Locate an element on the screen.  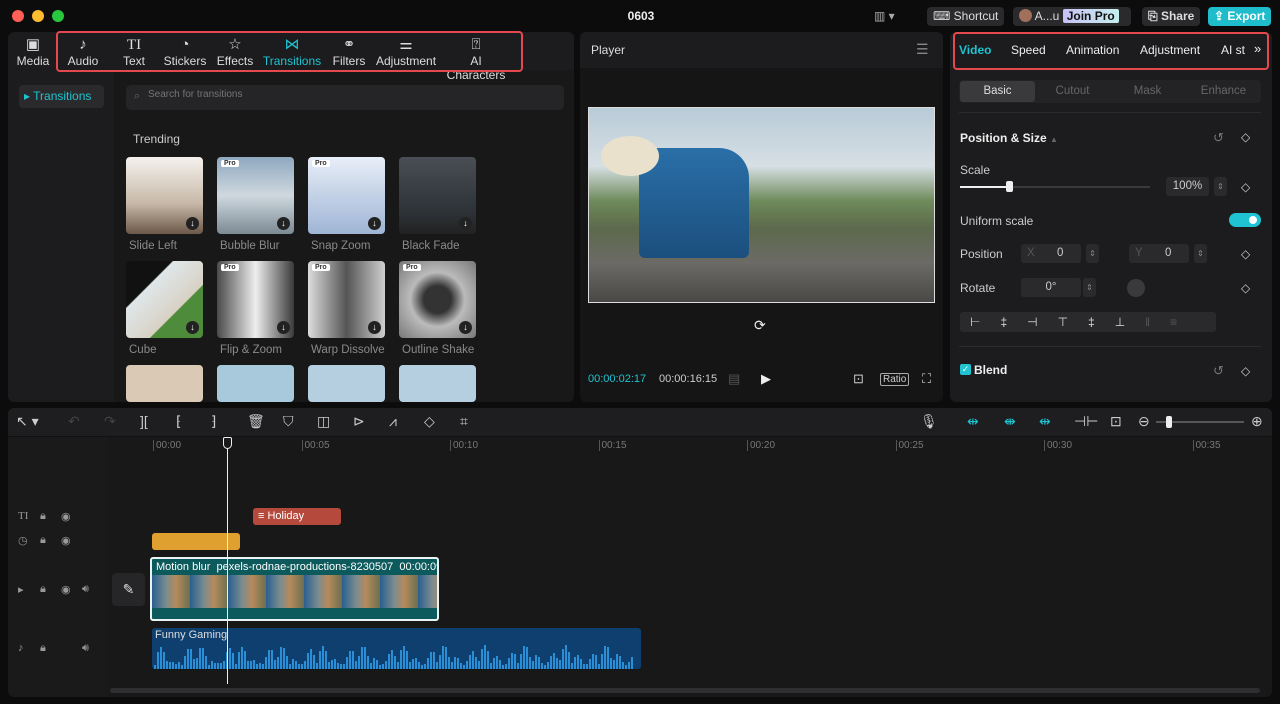
crop-icon: ⌗ is located at coordinates (464, 421).